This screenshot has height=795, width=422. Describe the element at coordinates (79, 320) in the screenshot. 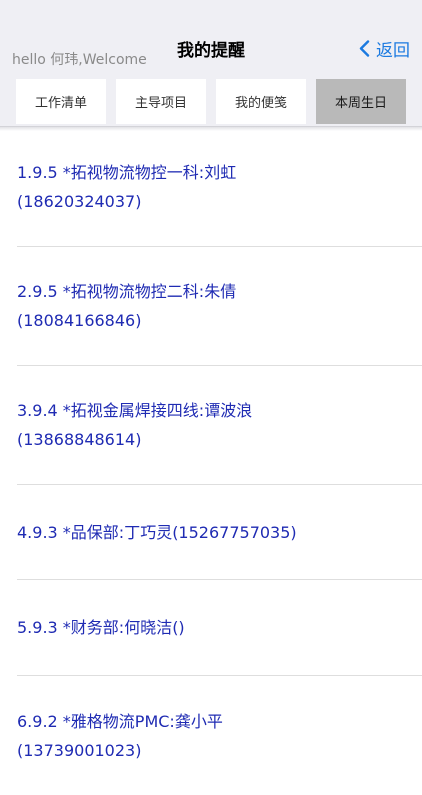

I see `list-item-line2: (18084166846)` at that location.